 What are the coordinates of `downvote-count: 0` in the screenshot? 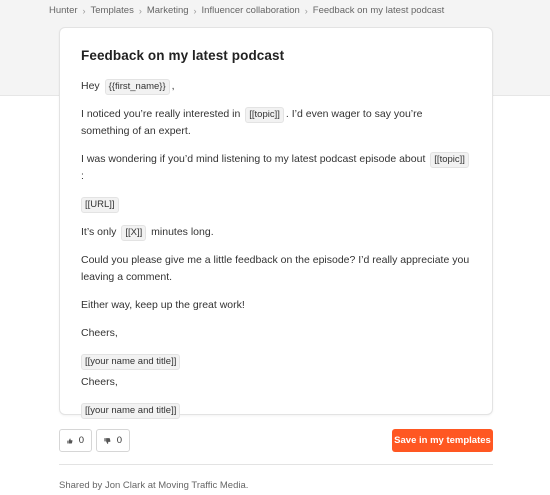 It's located at (119, 440).